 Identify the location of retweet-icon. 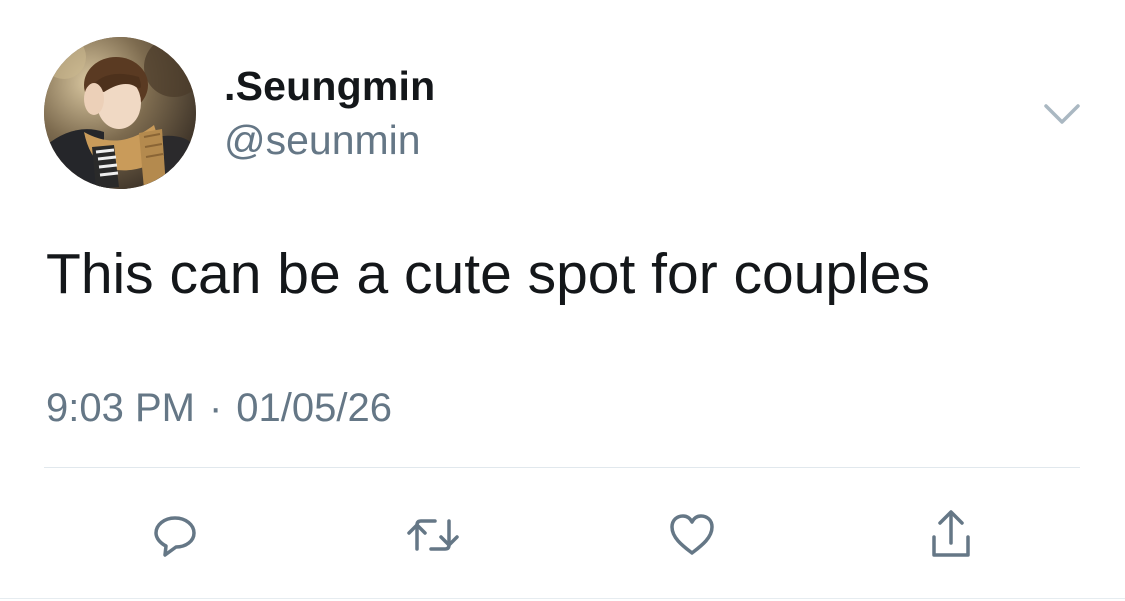
(433, 535).